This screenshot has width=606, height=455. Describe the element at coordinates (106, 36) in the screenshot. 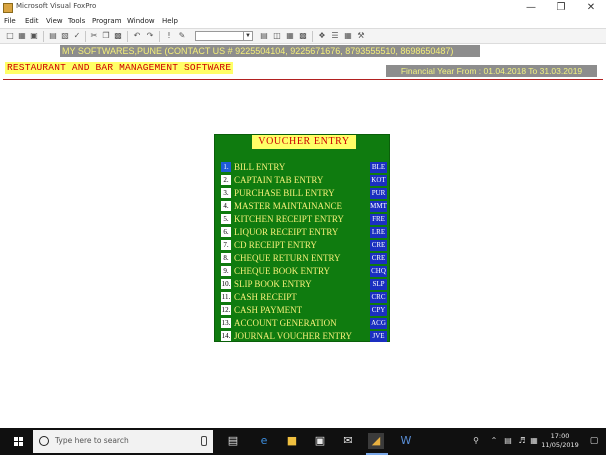

I see `copy-icon: ❐` at that location.